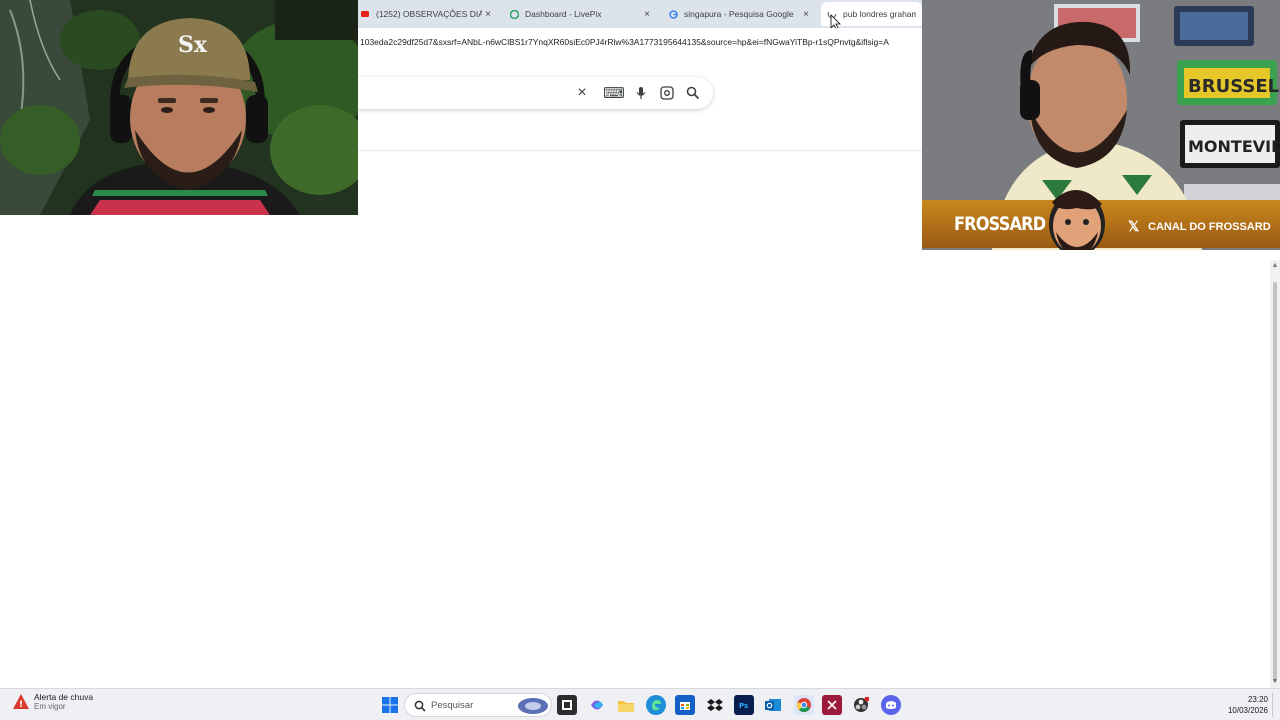 Image resolution: width=1280 pixels, height=720 pixels. What do you see at coordinates (685, 705) in the screenshot?
I see `microsoft-store-icon` at bounding box center [685, 705].